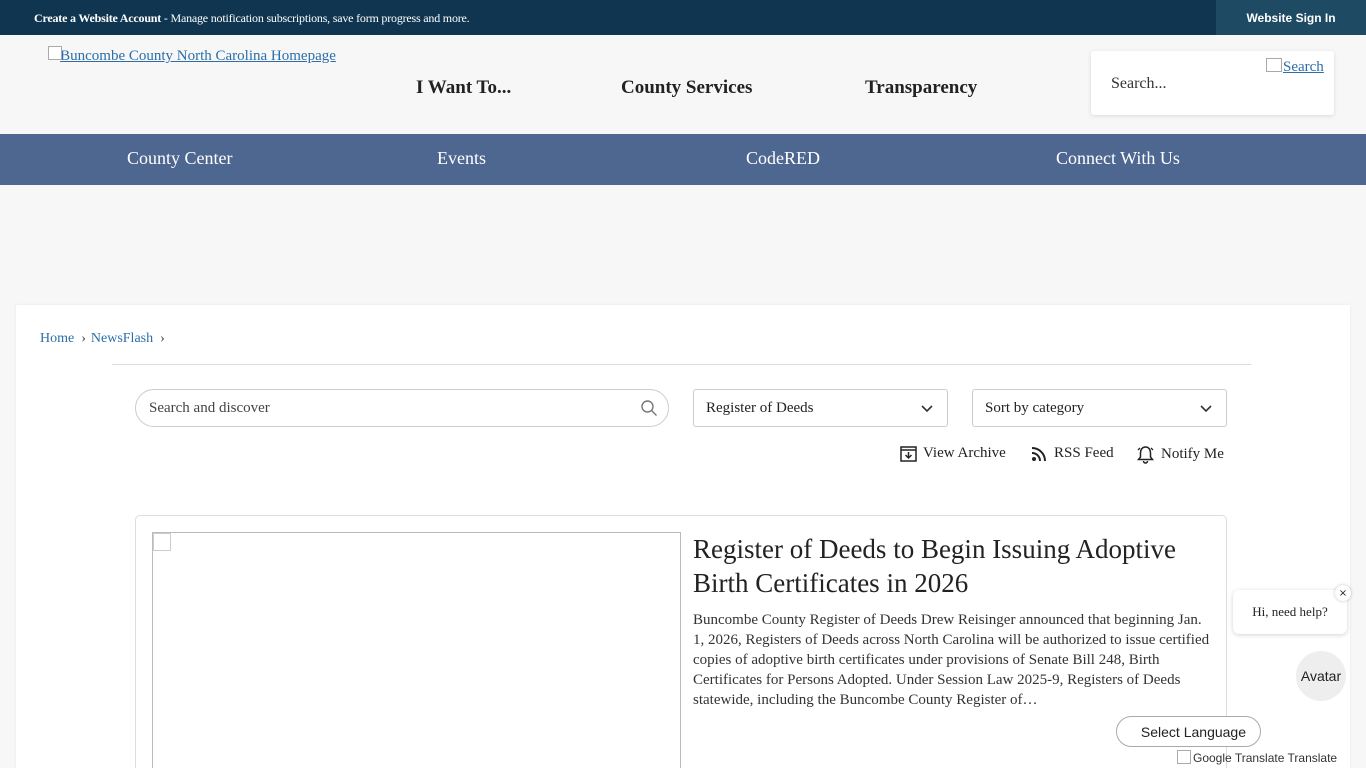 This screenshot has width=1366, height=768. I want to click on breadcrumb: Home › NewsFlash ›, so click(102, 338).